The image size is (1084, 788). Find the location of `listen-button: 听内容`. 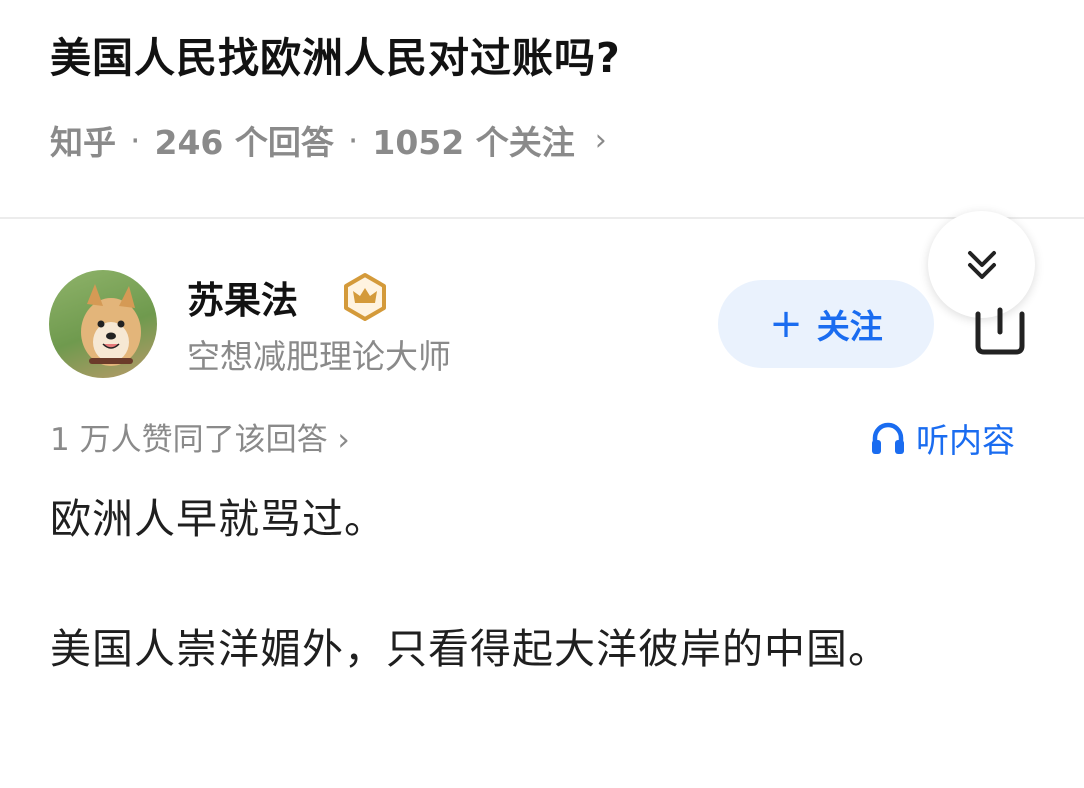

listen-button: 听内容 is located at coordinates (942, 438).